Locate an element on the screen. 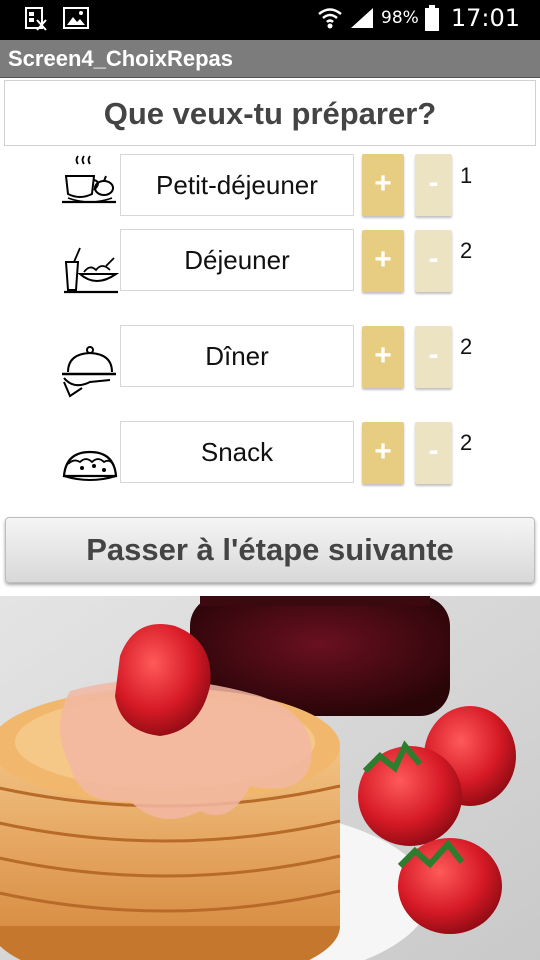 This screenshot has height=960, width=540. meal-field-petit-dejeuner: Petit-déjeuner is located at coordinates (237, 185).